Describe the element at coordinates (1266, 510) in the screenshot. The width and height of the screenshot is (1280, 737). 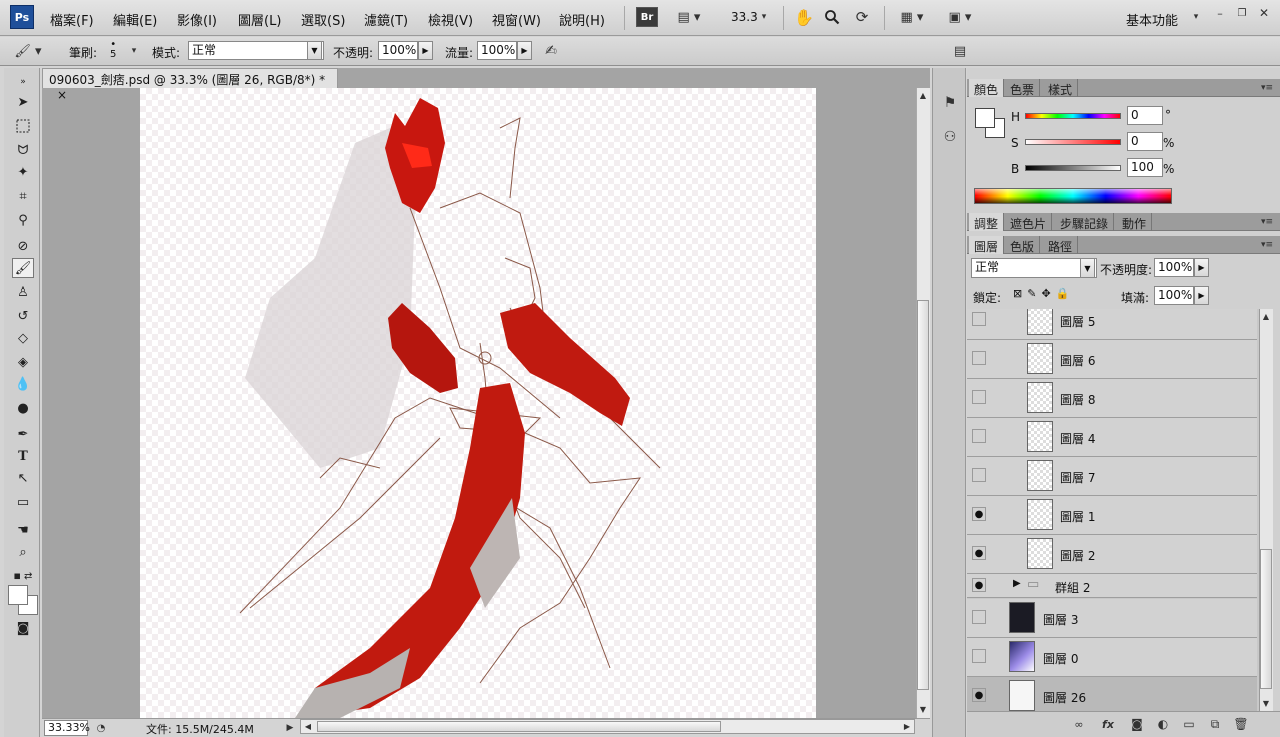
I see `layers-scrollbar: ▲ ▼` at that location.